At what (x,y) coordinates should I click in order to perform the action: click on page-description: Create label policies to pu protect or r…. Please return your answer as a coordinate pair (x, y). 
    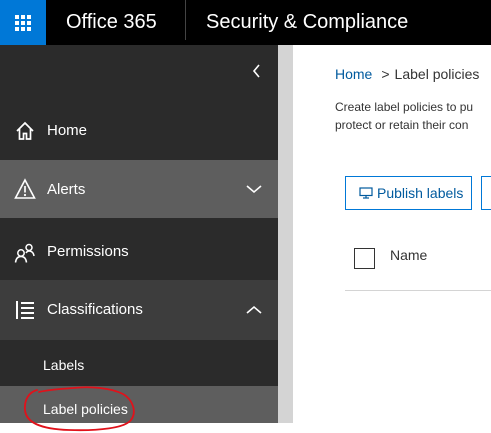
    Looking at the image, I should click on (413, 116).